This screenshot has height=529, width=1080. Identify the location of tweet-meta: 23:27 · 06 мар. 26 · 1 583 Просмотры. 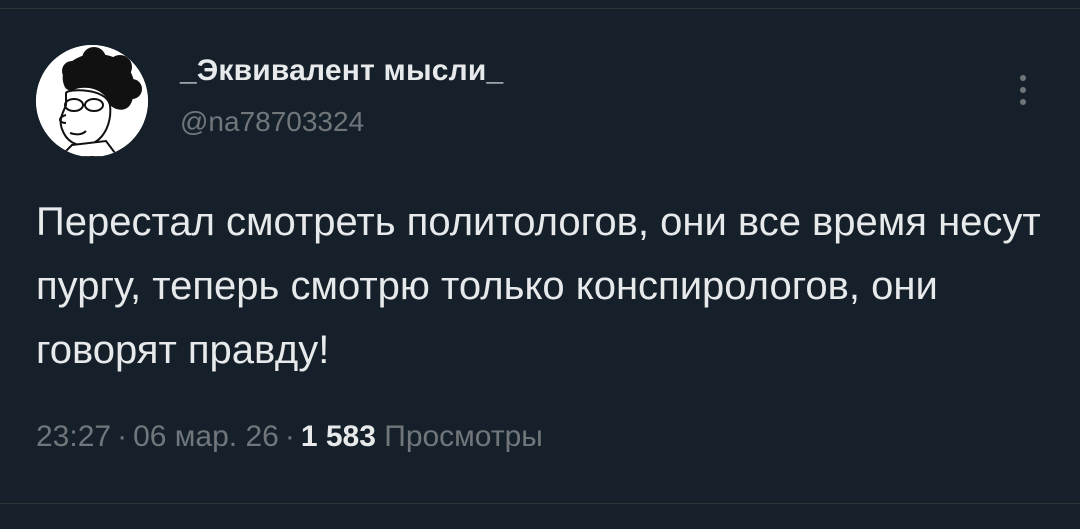
(289, 437).